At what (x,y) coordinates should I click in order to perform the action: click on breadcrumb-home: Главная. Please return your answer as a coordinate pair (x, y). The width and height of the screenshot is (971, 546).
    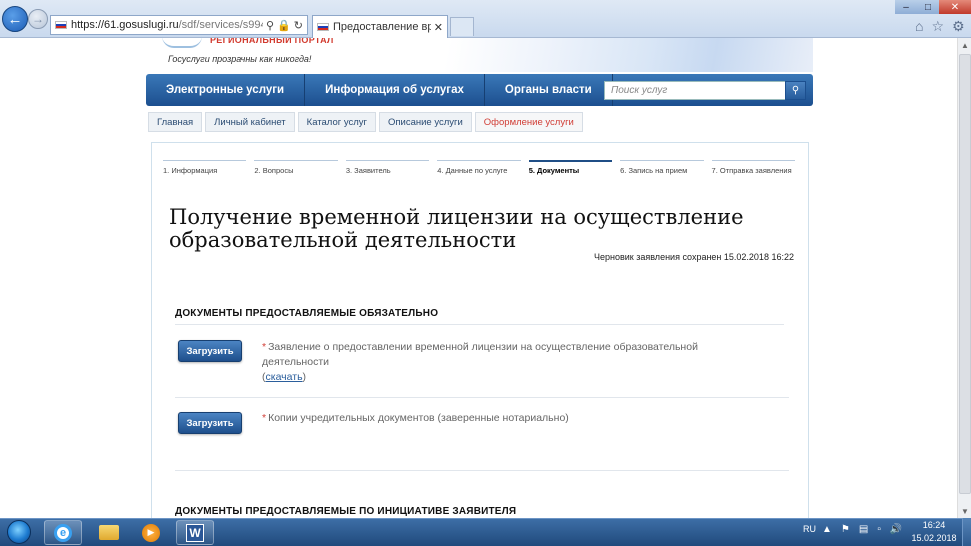
    Looking at the image, I should click on (175, 122).